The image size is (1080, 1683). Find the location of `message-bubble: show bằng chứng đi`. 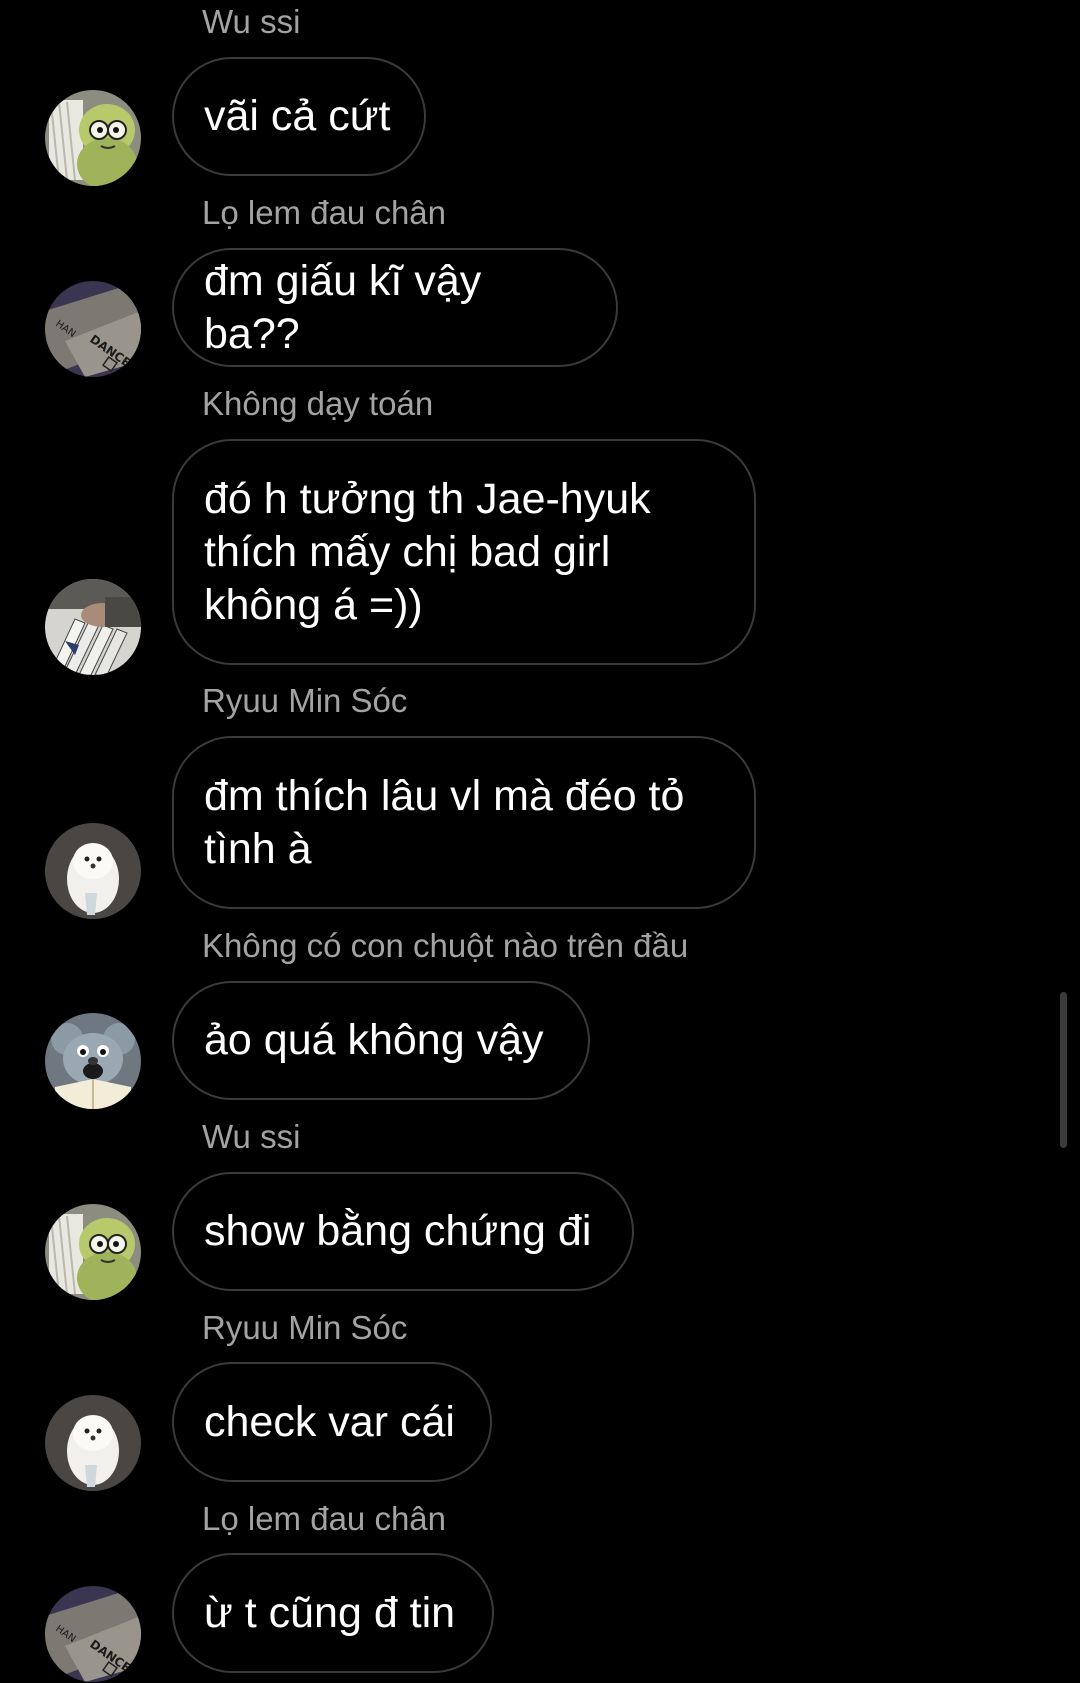

message-bubble: show bằng chứng đi is located at coordinates (403, 1231).